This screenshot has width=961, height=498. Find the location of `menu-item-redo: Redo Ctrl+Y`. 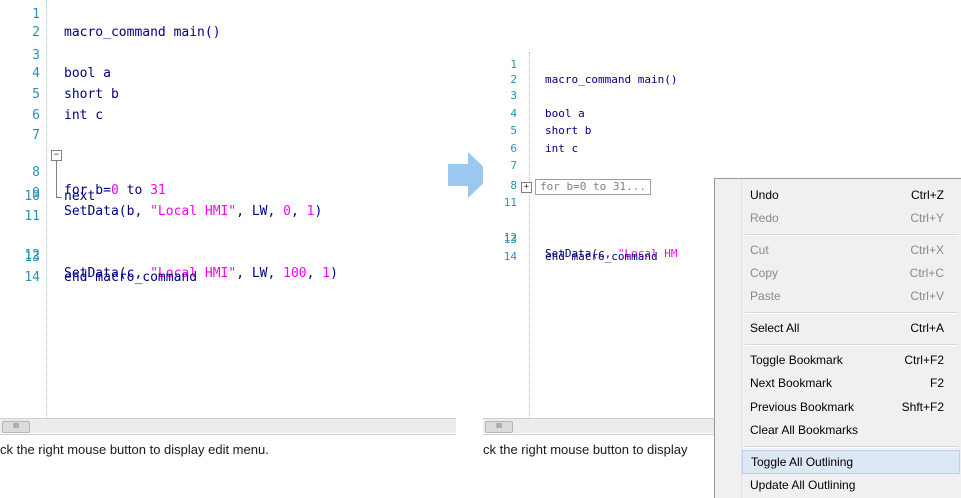

menu-item-redo: Redo Ctrl+Y is located at coordinates (851, 218).